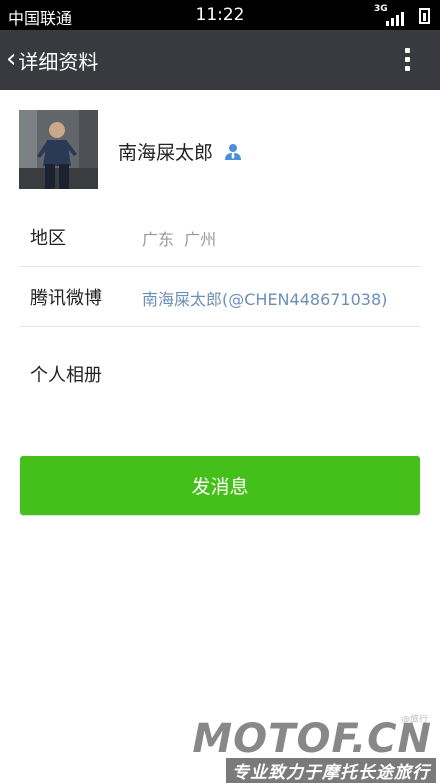 The height and width of the screenshot is (783, 440). I want to click on watermark-logo: MOTOF.CN, so click(312, 739).